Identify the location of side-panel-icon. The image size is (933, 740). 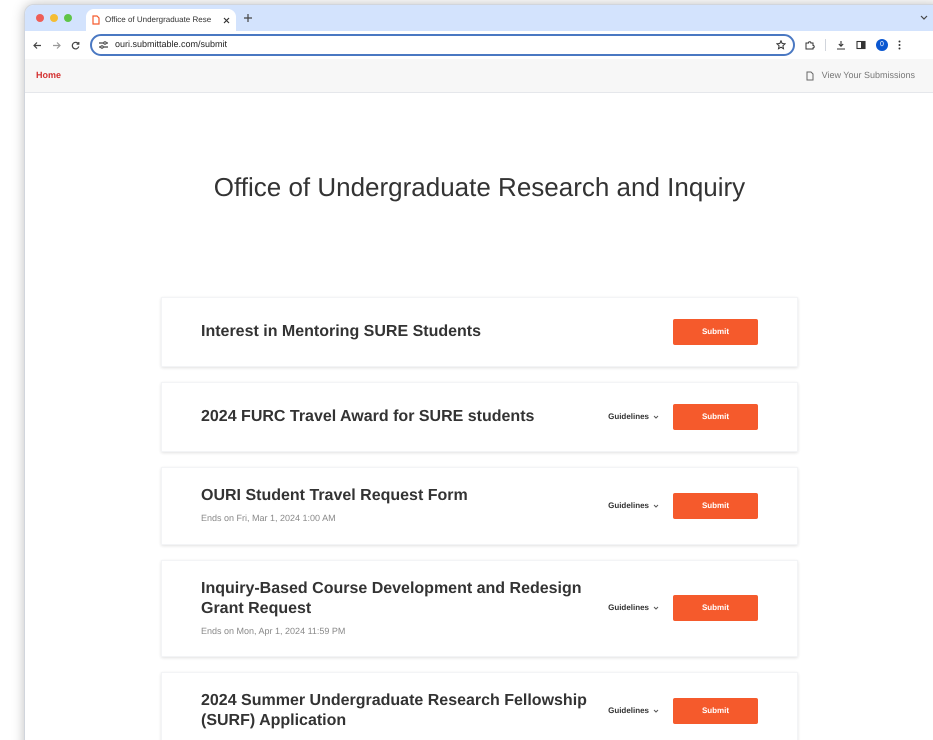
(861, 45).